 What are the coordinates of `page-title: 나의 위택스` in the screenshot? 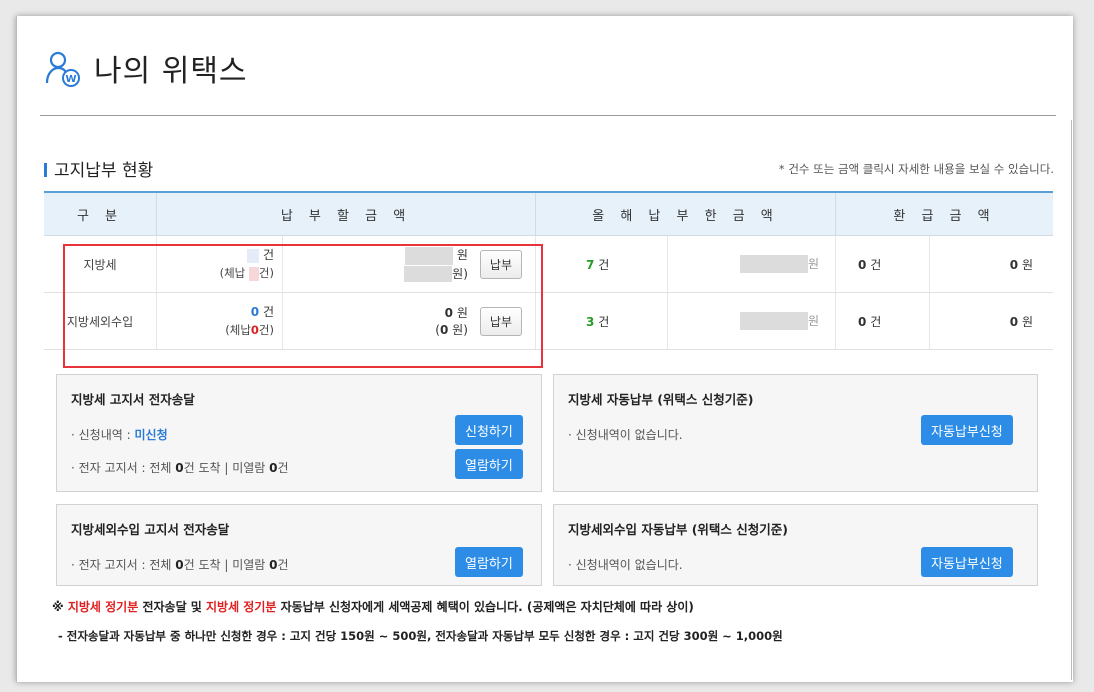 It's located at (171, 71).